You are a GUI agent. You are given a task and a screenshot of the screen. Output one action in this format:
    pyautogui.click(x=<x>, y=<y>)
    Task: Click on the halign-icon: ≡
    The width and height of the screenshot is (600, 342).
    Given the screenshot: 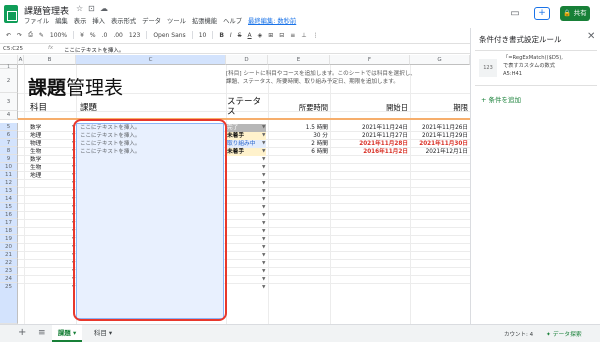 What is the action you would take?
    pyautogui.click(x=292, y=35)
    